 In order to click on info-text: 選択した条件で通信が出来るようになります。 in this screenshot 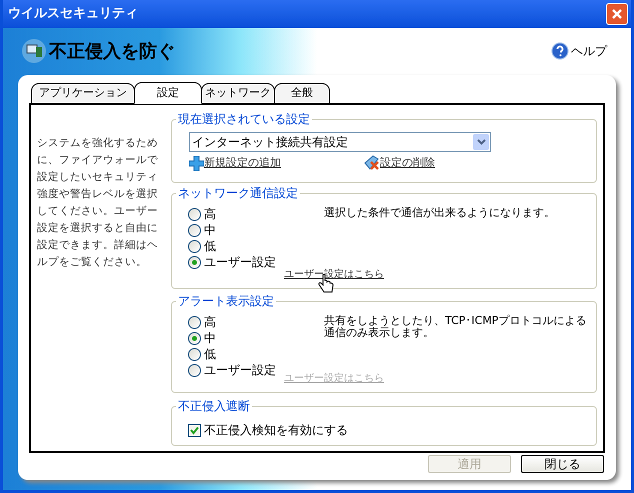, I will do `click(439, 212)`.